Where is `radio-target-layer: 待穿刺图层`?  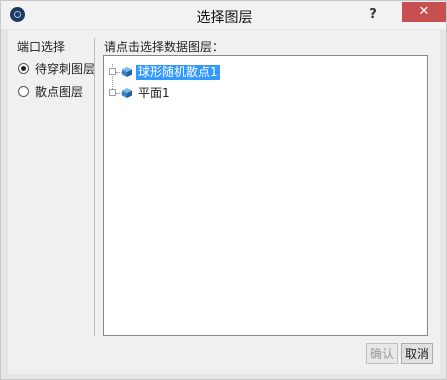 radio-target-layer: 待穿刺图层 is located at coordinates (56, 68).